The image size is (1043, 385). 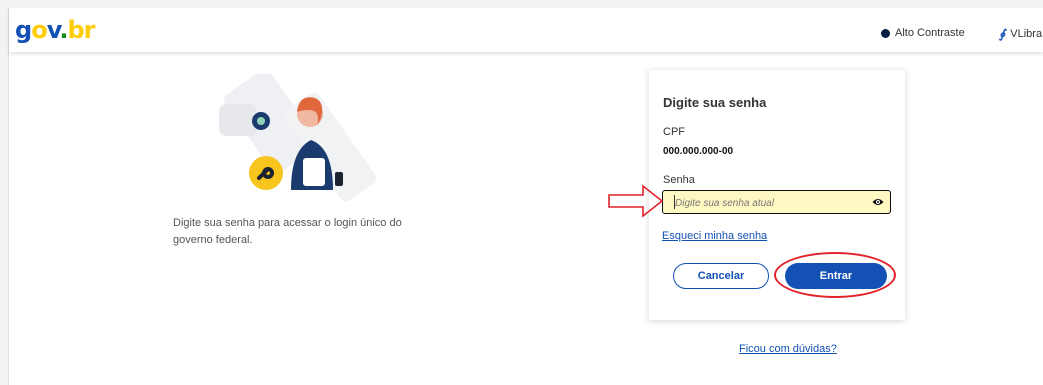 I want to click on doubts-link: Ficou com dúvidas?, so click(x=788, y=349).